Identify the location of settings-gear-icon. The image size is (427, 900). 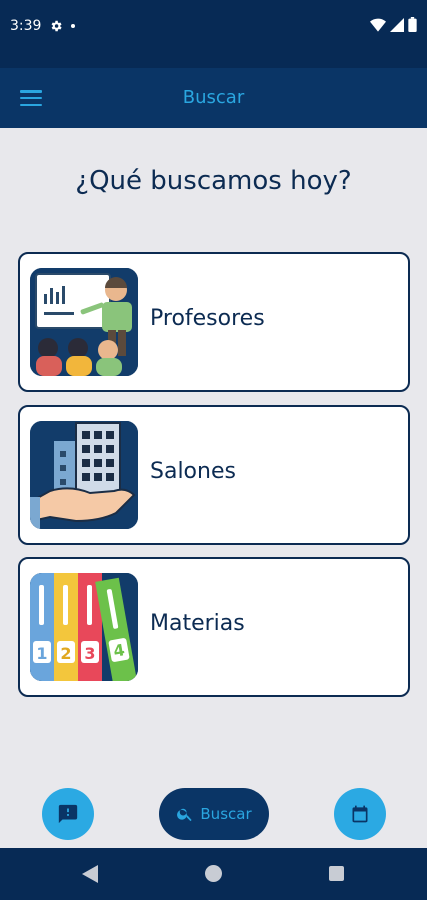
(57, 26).